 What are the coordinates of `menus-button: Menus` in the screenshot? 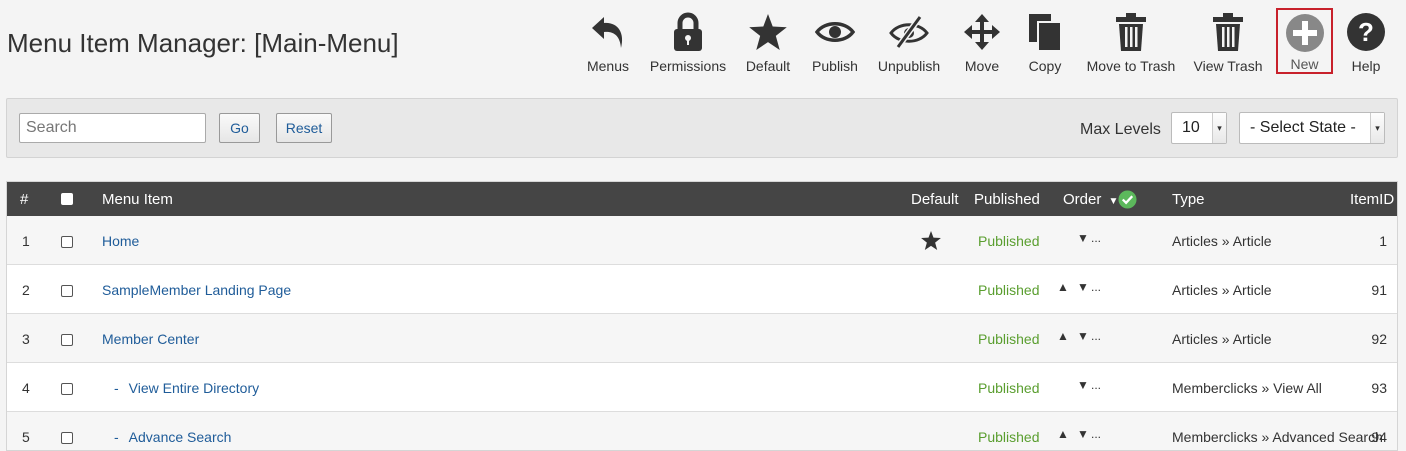 It's located at (608, 43).